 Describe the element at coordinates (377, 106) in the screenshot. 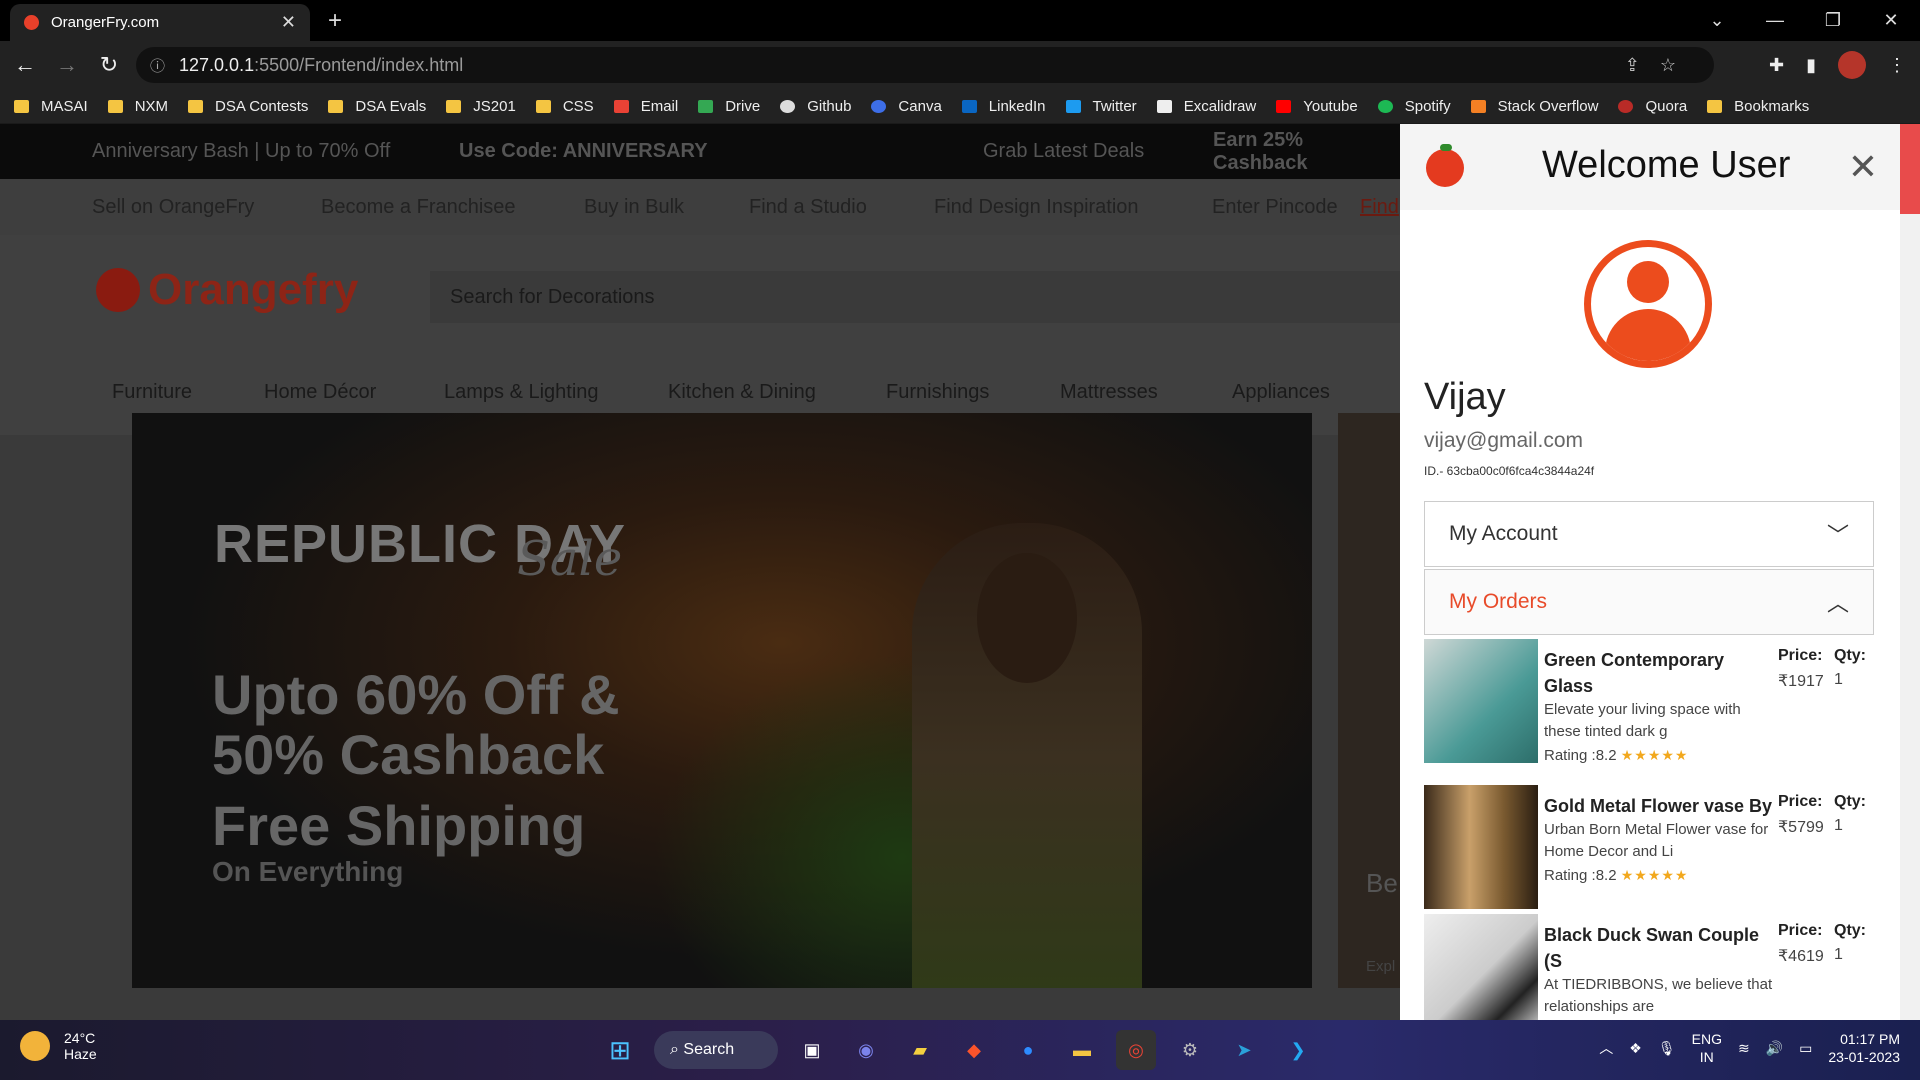

I see `bookmark-item: DSA Evals` at that location.